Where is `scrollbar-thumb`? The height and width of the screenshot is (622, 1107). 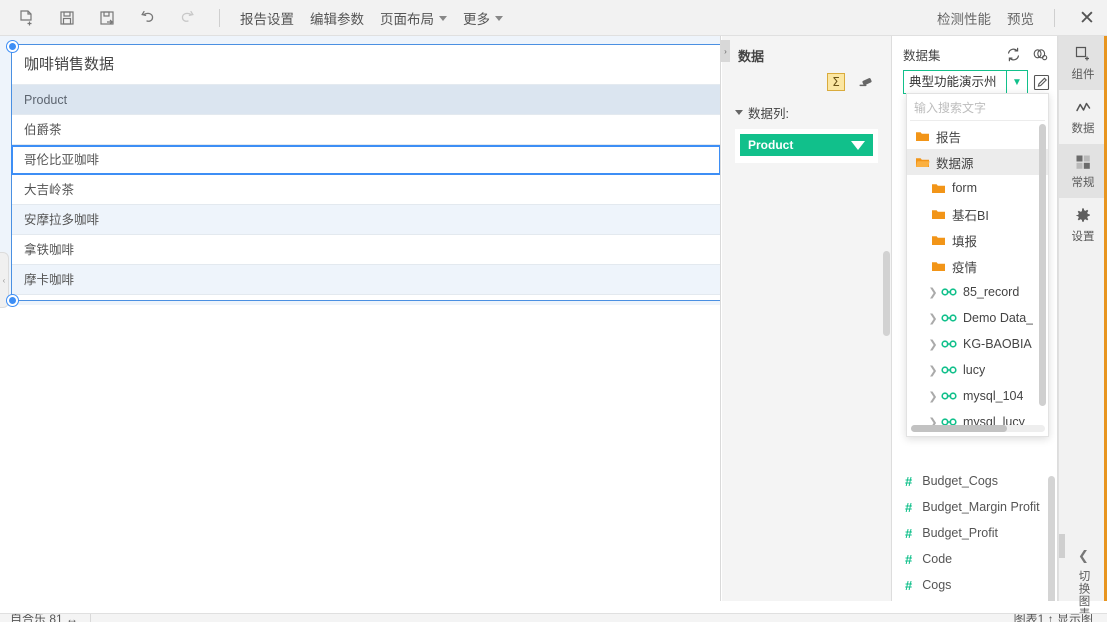 scrollbar-thumb is located at coordinates (959, 428).